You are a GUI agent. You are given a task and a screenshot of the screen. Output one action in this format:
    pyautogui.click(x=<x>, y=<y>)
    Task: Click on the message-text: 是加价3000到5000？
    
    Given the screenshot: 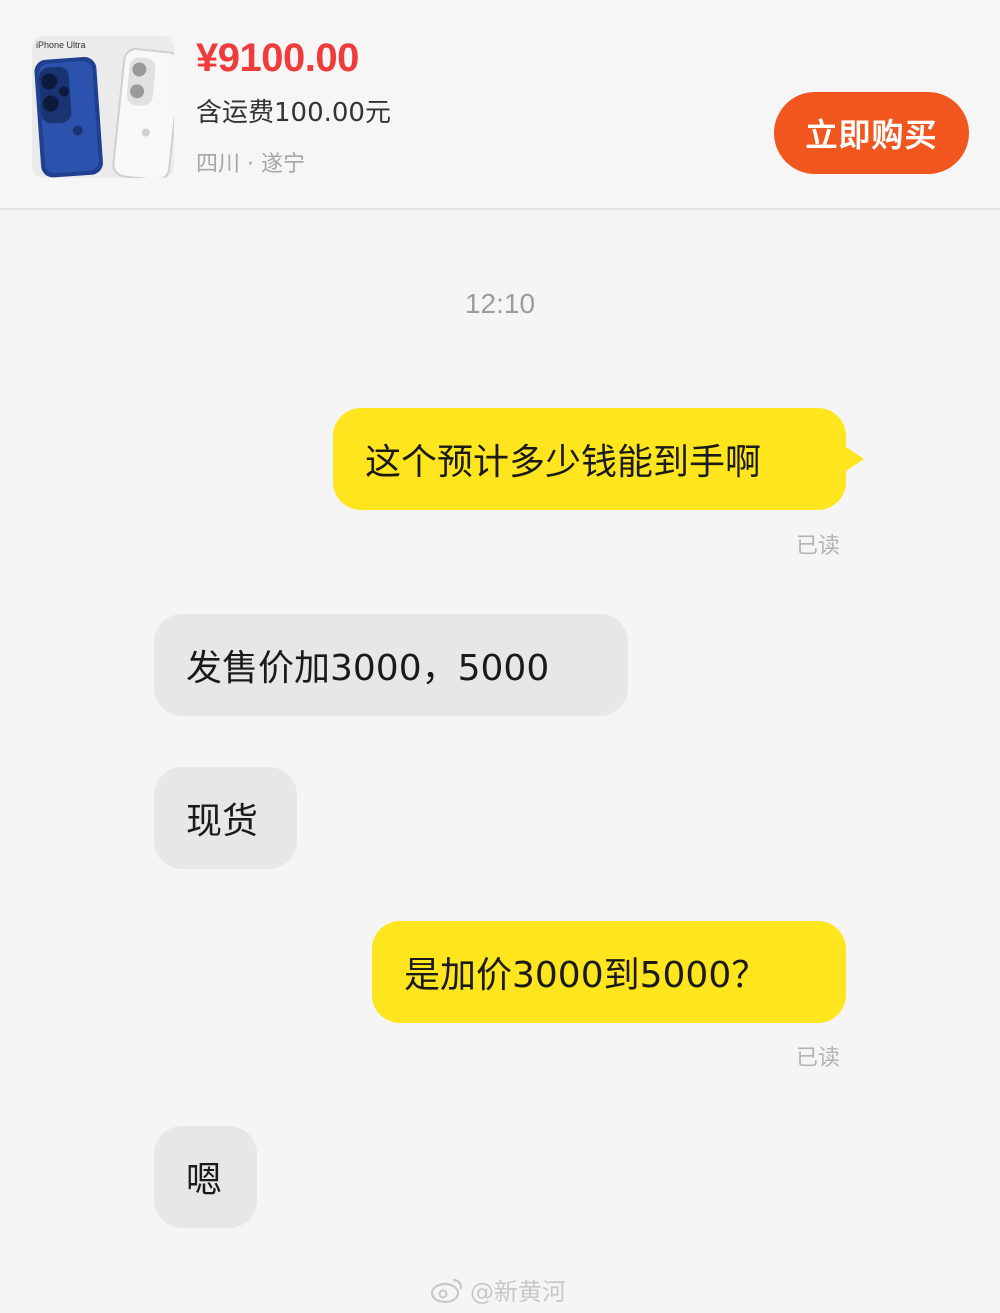 What is the action you would take?
    pyautogui.click(x=586, y=975)
    